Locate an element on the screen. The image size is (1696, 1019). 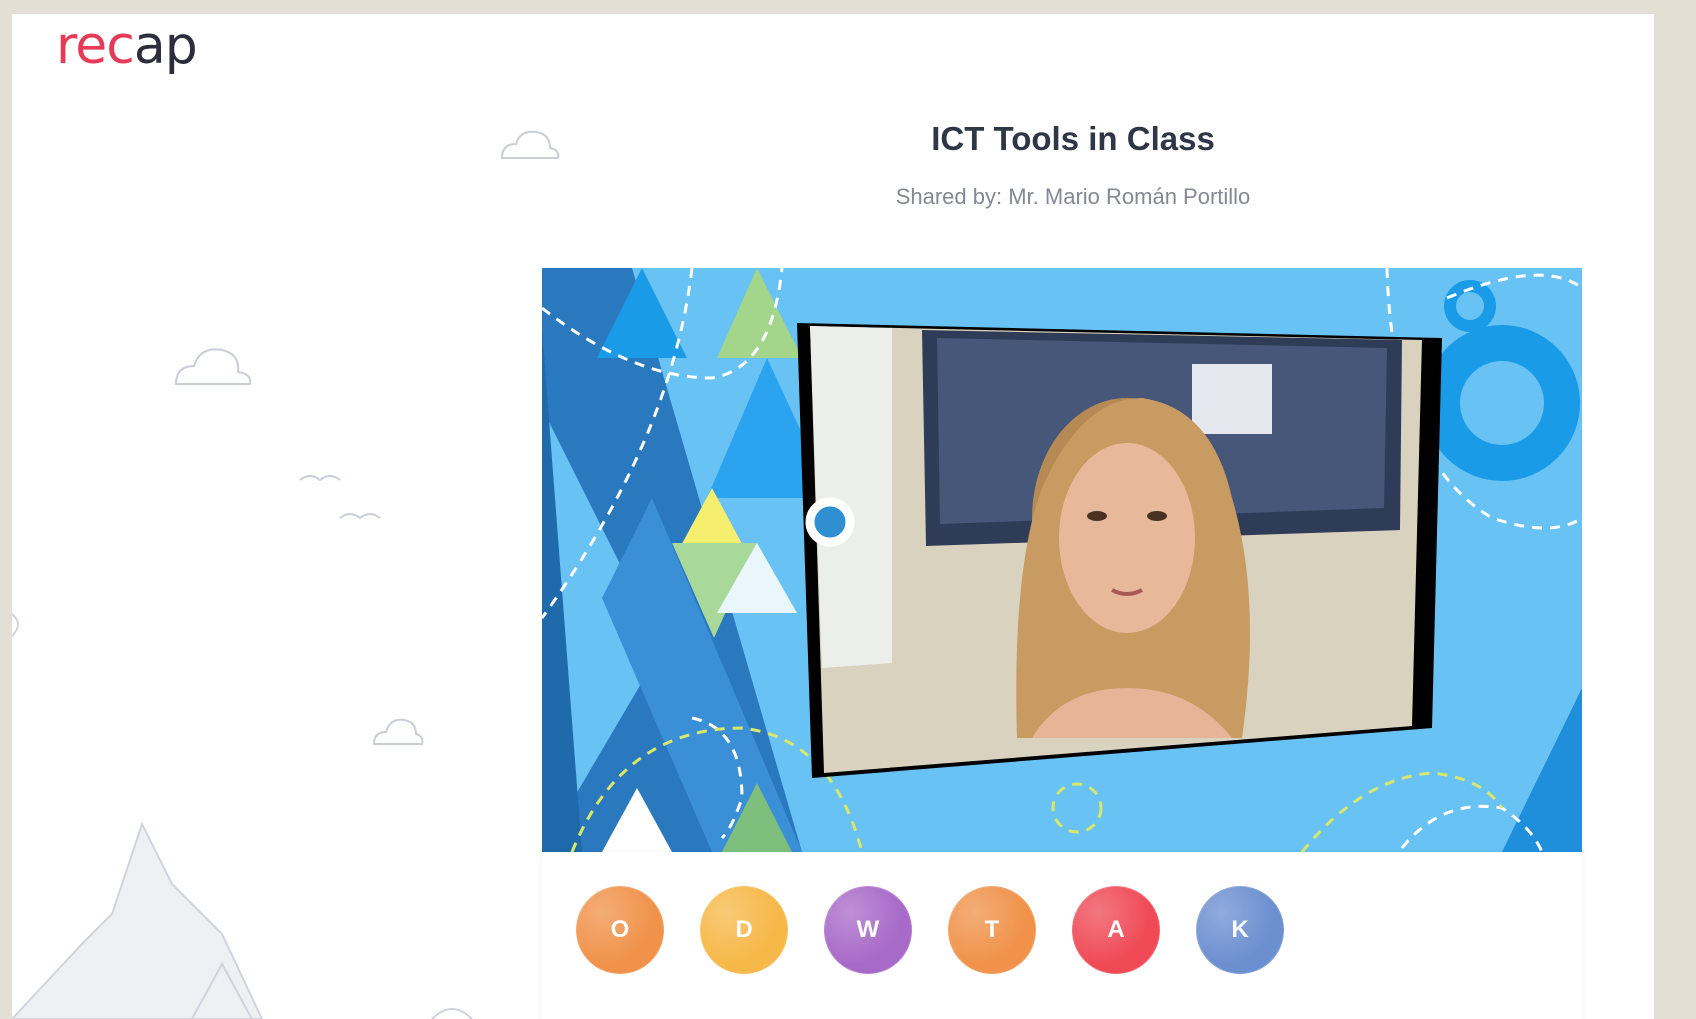
participant-avatar: O is located at coordinates (620, 930).